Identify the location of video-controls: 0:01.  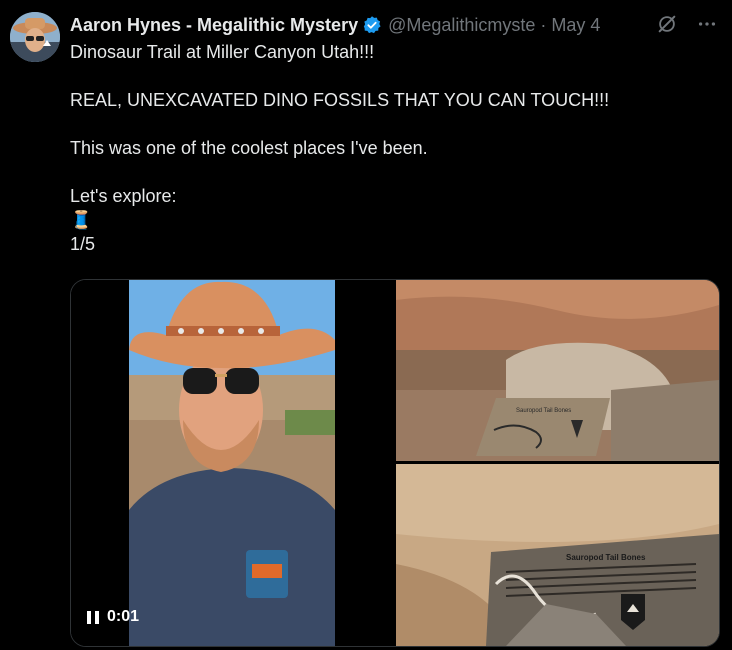
(113, 617).